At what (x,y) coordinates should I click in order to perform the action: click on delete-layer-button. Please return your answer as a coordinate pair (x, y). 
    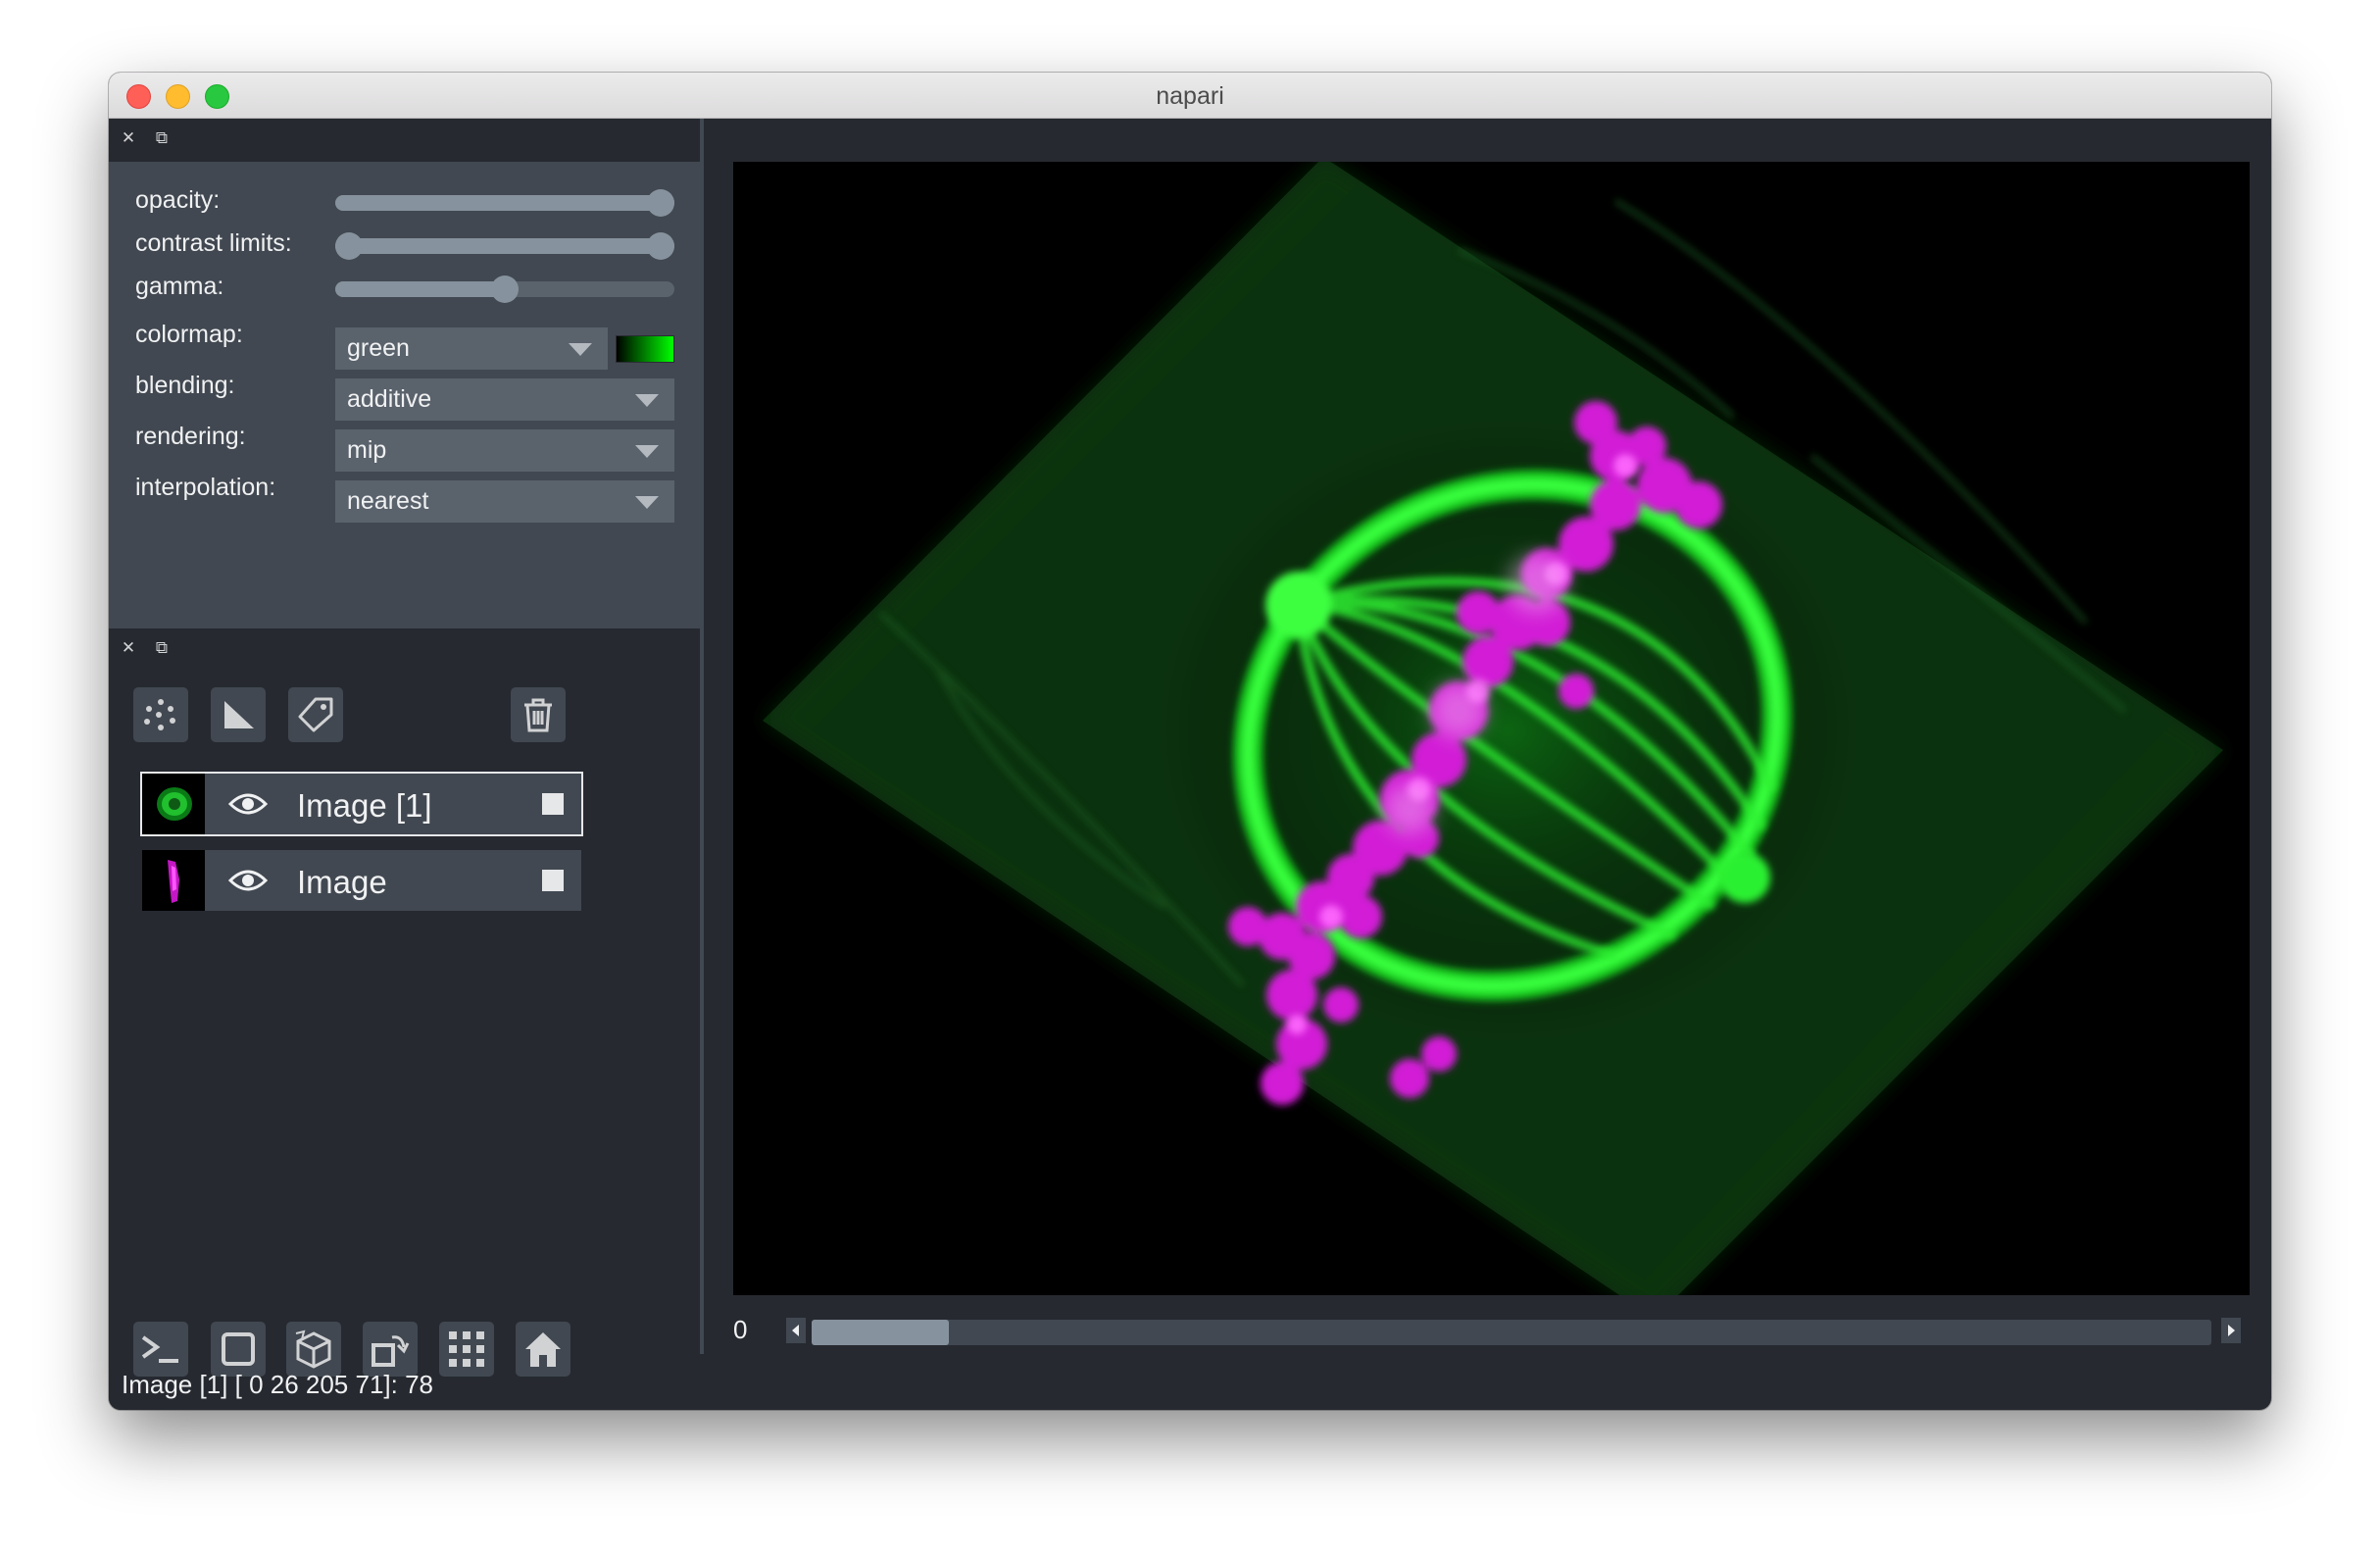
    Looking at the image, I should click on (538, 714).